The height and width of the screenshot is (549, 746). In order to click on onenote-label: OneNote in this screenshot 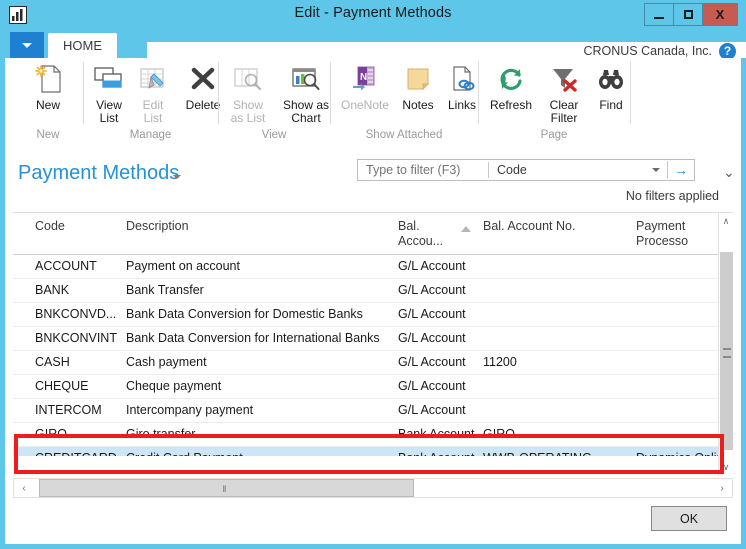, I will do `click(365, 105)`.